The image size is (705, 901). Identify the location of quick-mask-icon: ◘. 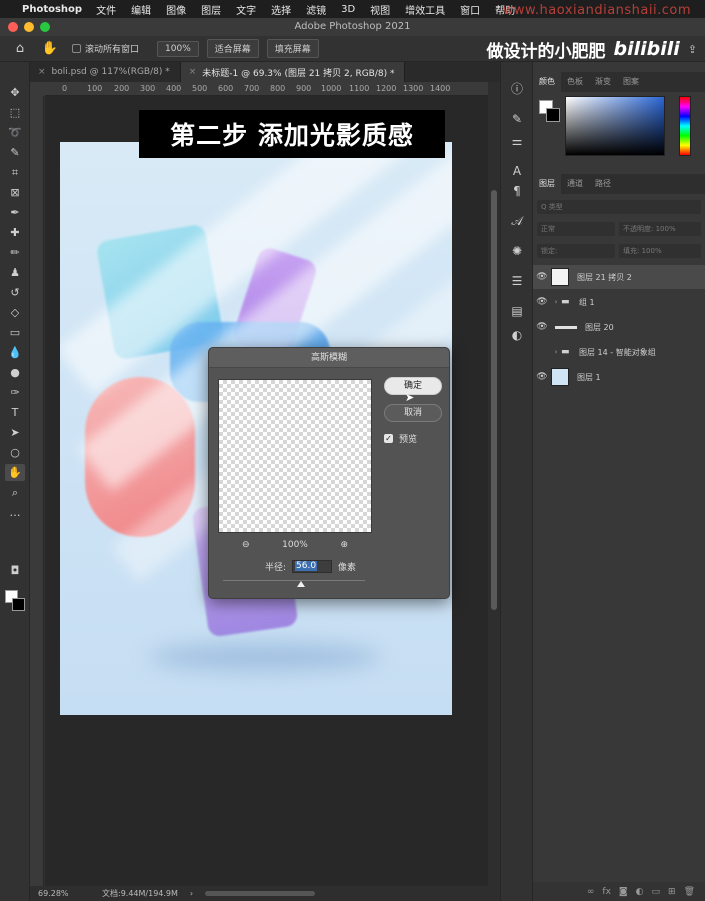
(15, 570).